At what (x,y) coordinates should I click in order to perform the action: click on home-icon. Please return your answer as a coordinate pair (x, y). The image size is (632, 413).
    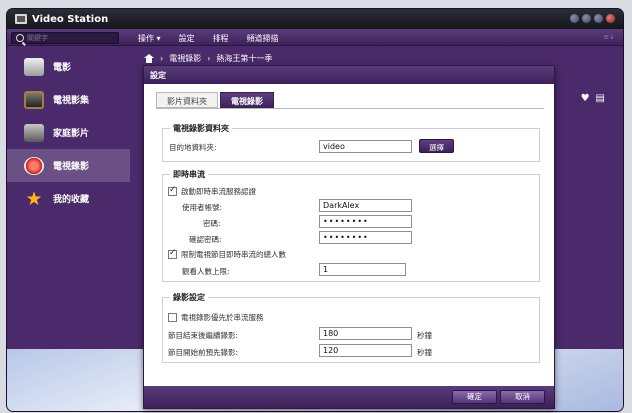
    Looking at the image, I should click on (149, 58).